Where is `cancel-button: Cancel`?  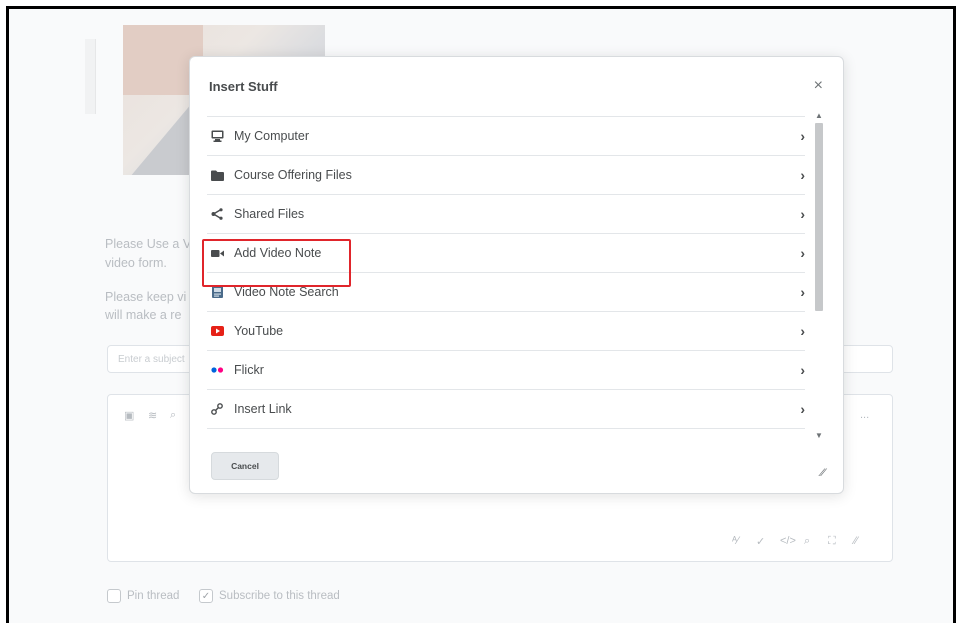 cancel-button: Cancel is located at coordinates (245, 466).